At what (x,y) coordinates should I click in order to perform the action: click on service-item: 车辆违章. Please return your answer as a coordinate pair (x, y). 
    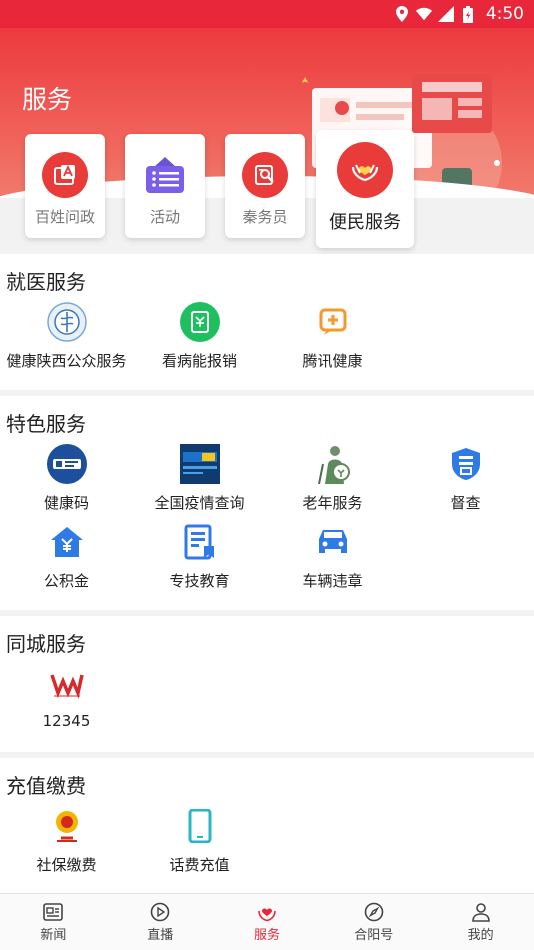
    Looking at the image, I should click on (332, 557).